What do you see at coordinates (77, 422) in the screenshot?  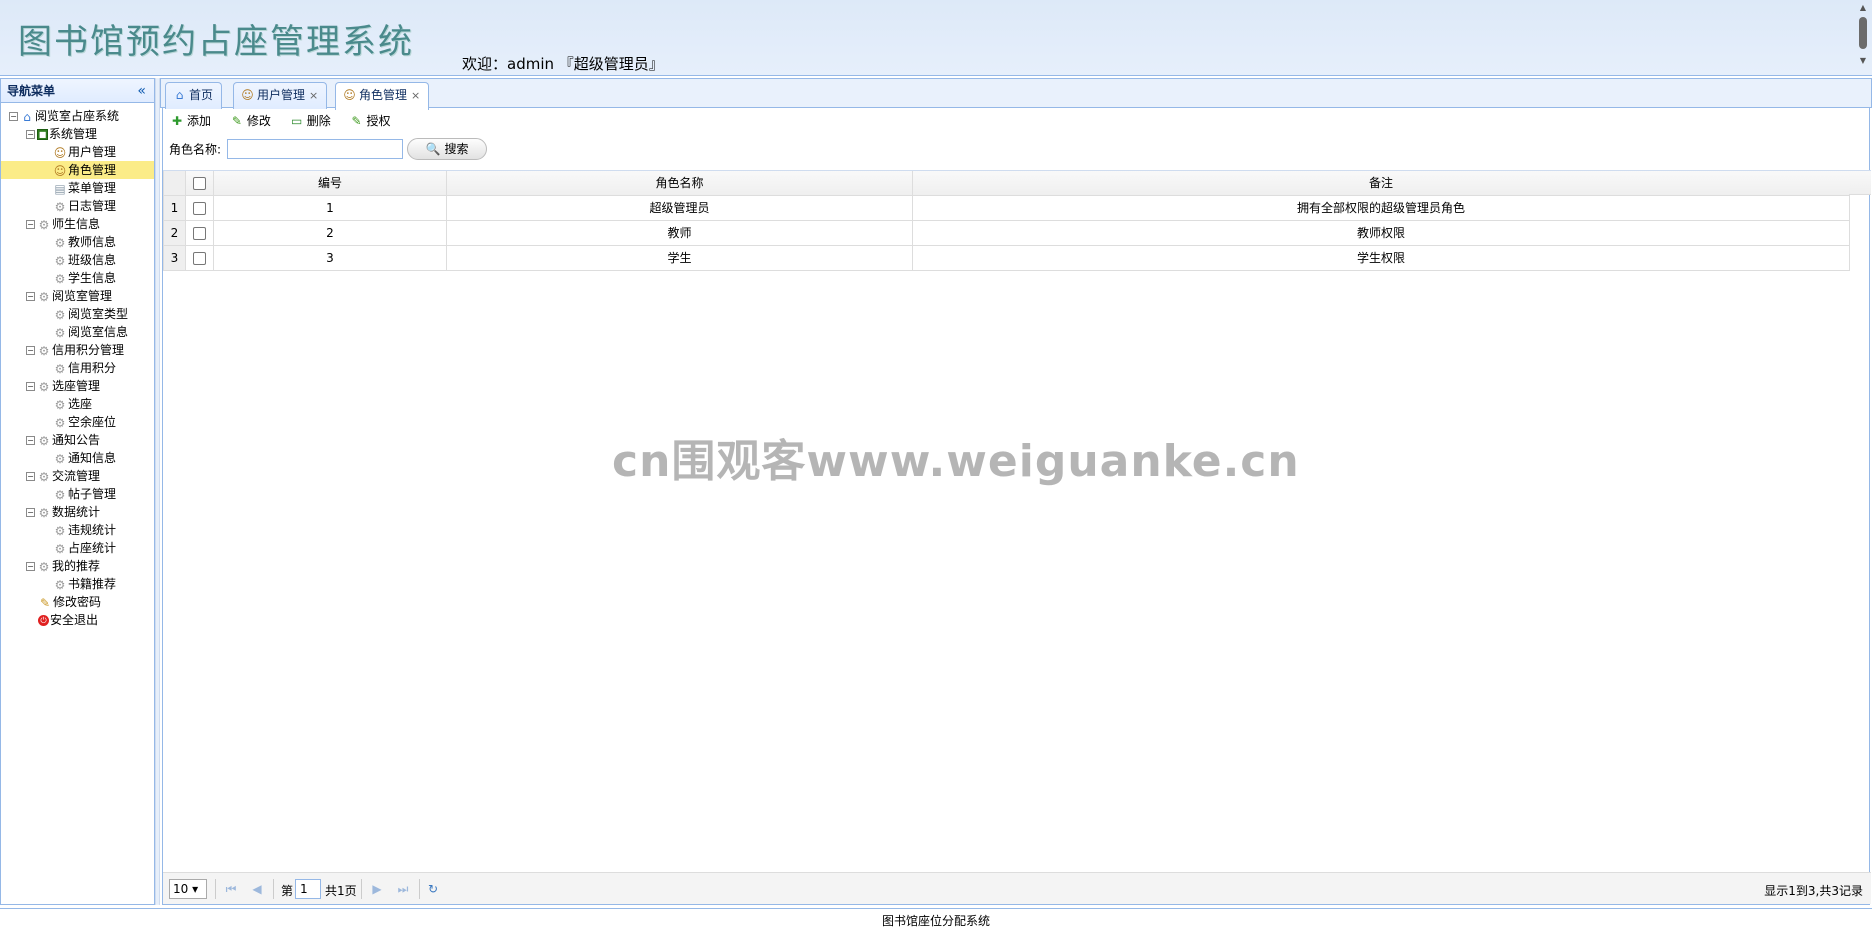 I see `tree-item: ⚙ 空余座位` at bounding box center [77, 422].